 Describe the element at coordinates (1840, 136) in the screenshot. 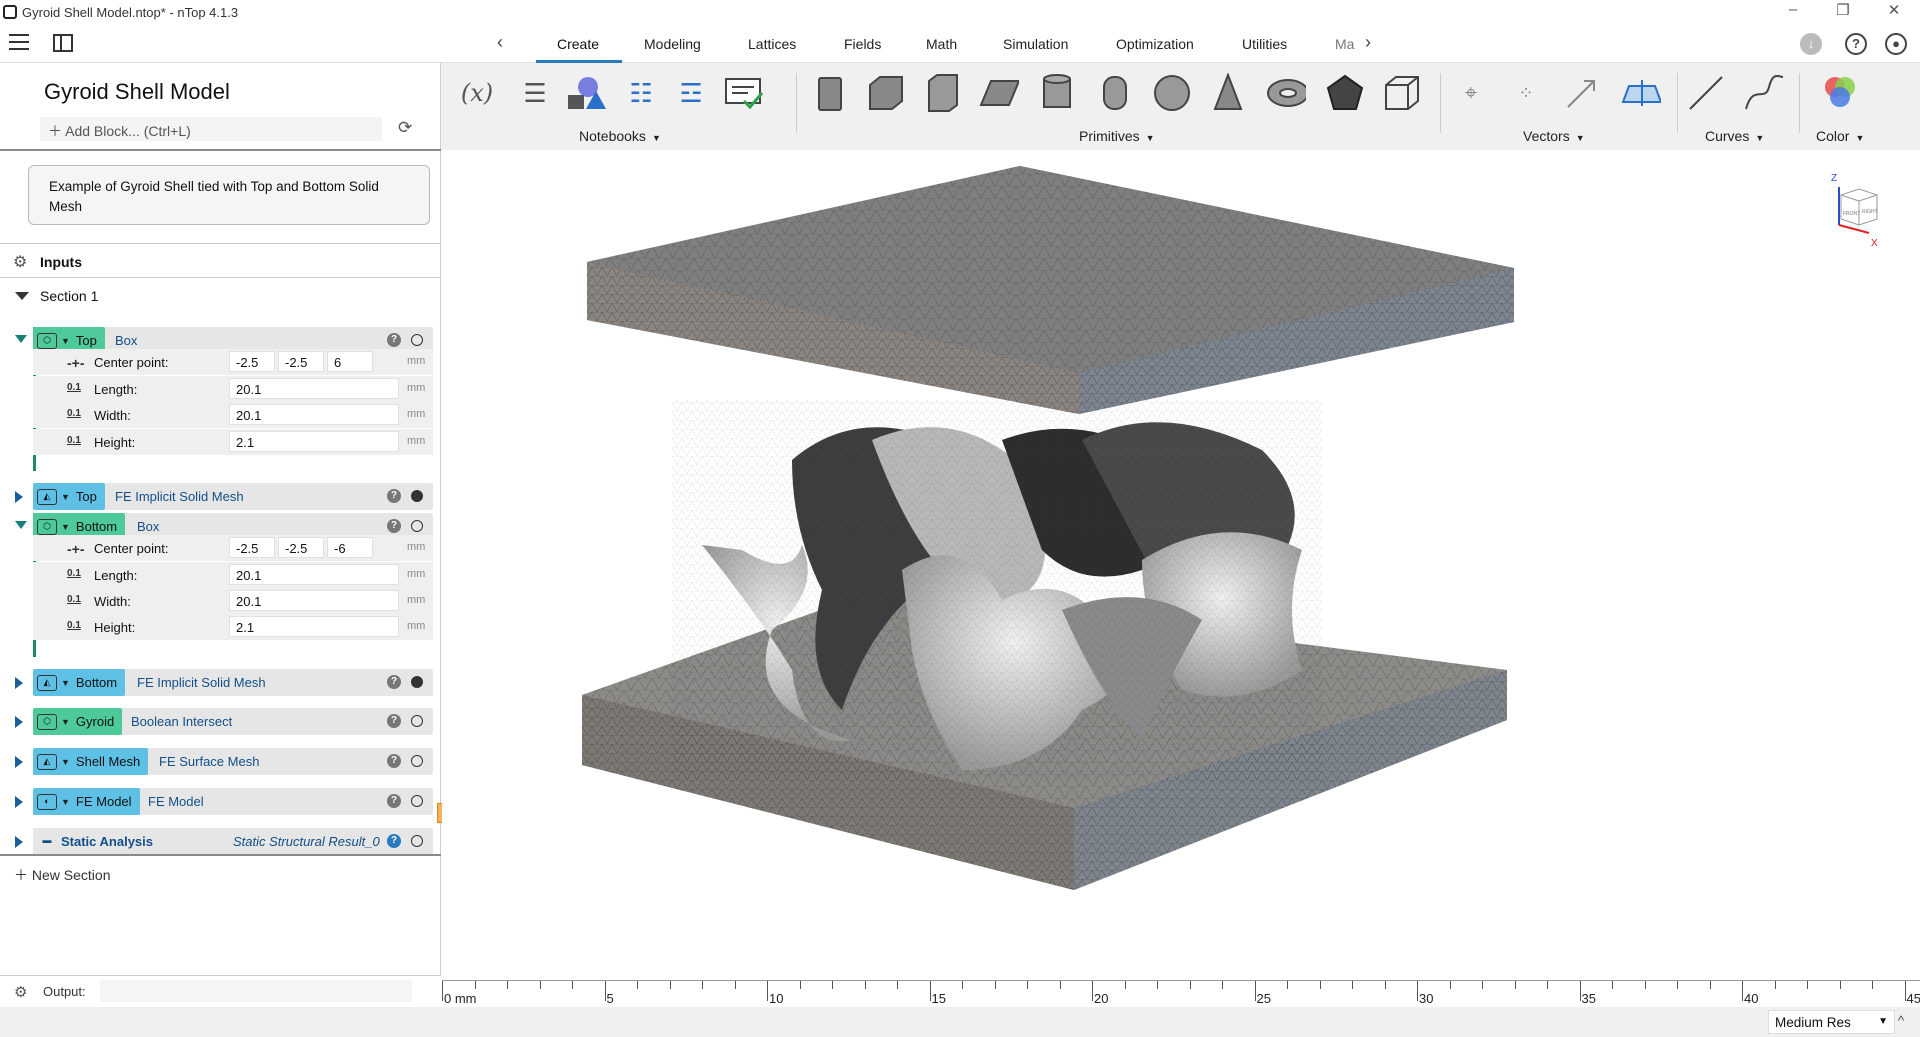

I see `color-group: Color ▼` at that location.